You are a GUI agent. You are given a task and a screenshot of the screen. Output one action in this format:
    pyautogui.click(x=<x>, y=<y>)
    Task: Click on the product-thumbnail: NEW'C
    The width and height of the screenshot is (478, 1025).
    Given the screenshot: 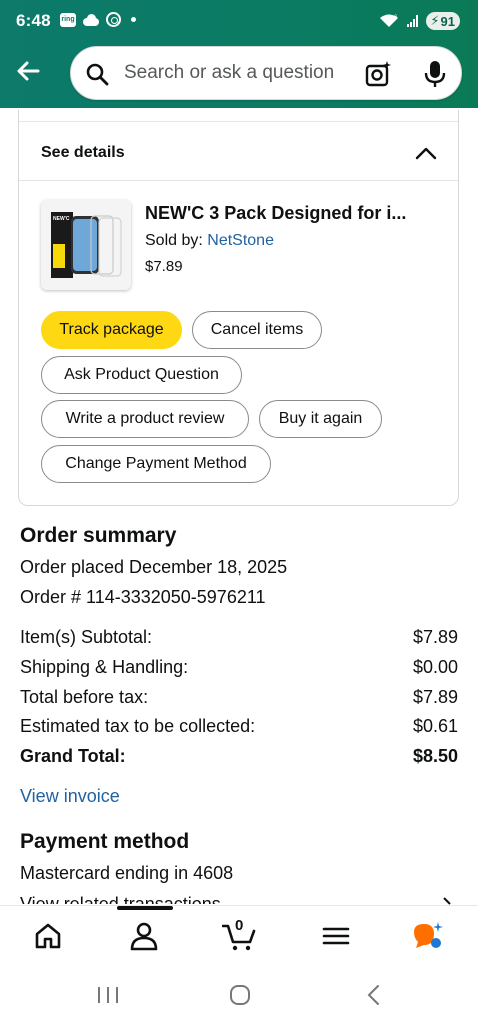 What is the action you would take?
    pyautogui.click(x=86, y=245)
    